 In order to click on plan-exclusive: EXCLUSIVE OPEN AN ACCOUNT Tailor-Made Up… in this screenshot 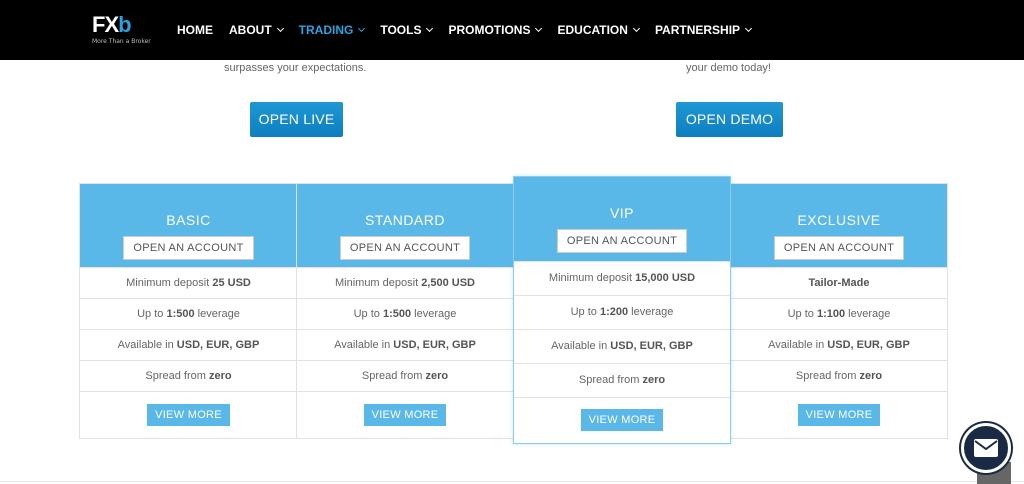, I will do `click(839, 311)`.